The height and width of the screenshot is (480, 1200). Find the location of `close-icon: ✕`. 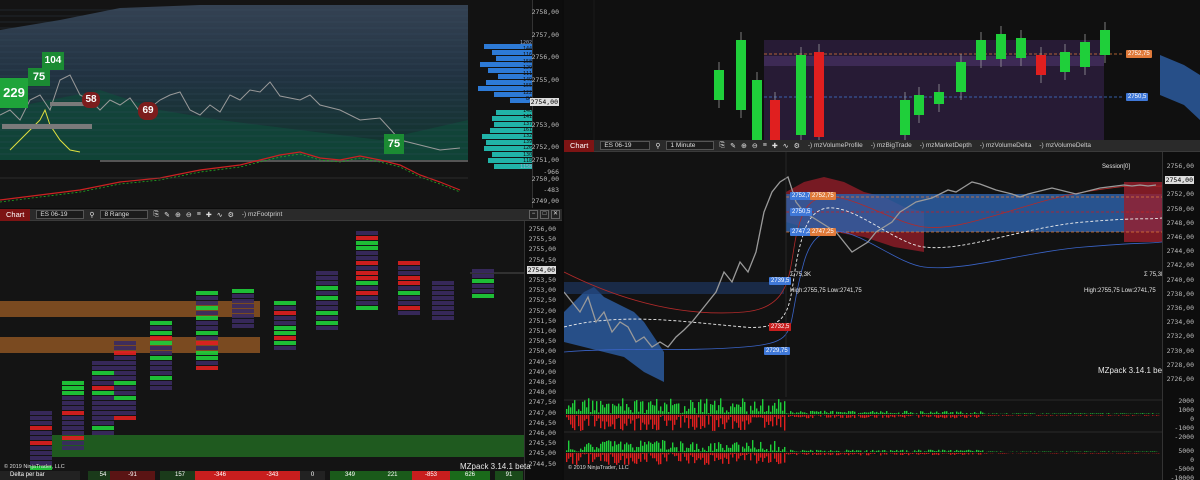

close-icon: ✕ is located at coordinates (555, 214).